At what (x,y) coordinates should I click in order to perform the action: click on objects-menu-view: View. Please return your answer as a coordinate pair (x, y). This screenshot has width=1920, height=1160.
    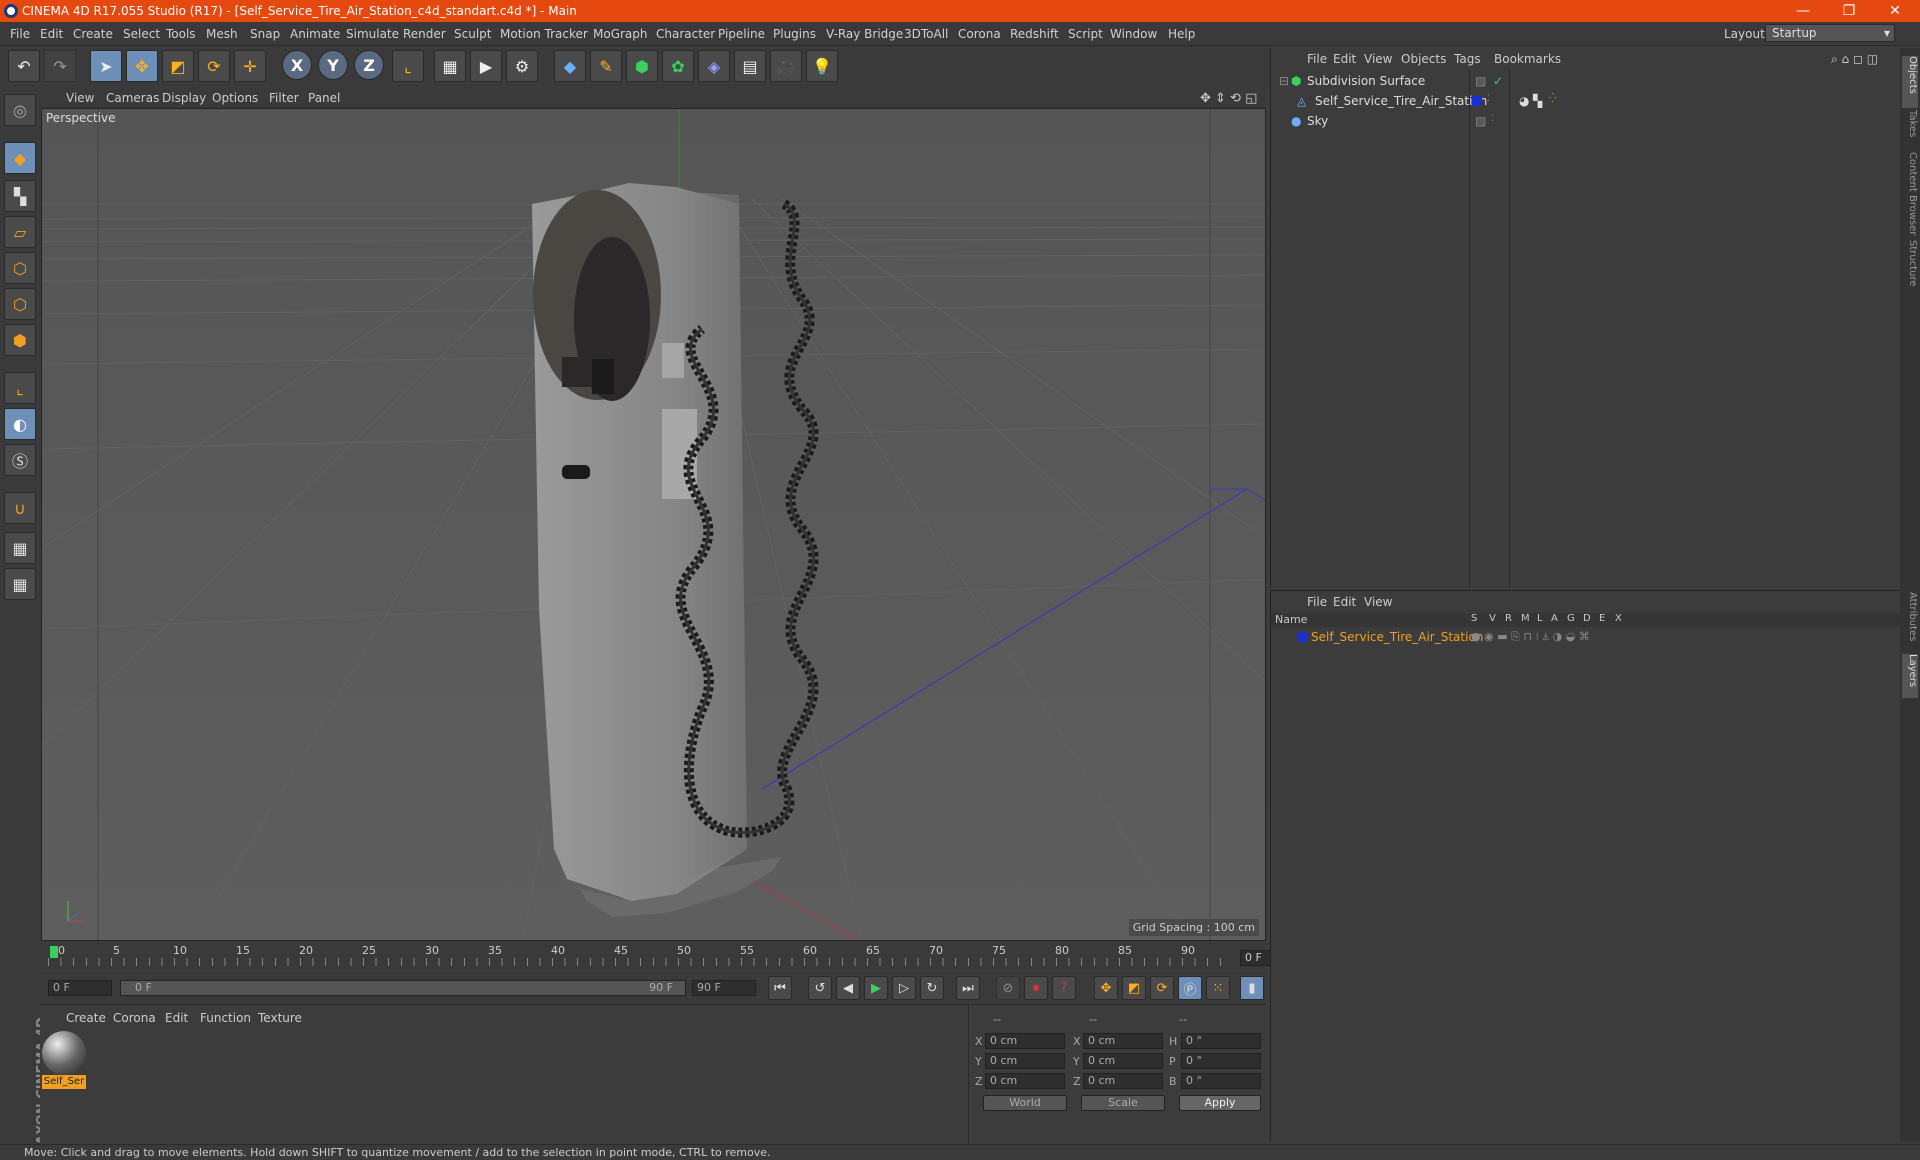
    Looking at the image, I should click on (1378, 59).